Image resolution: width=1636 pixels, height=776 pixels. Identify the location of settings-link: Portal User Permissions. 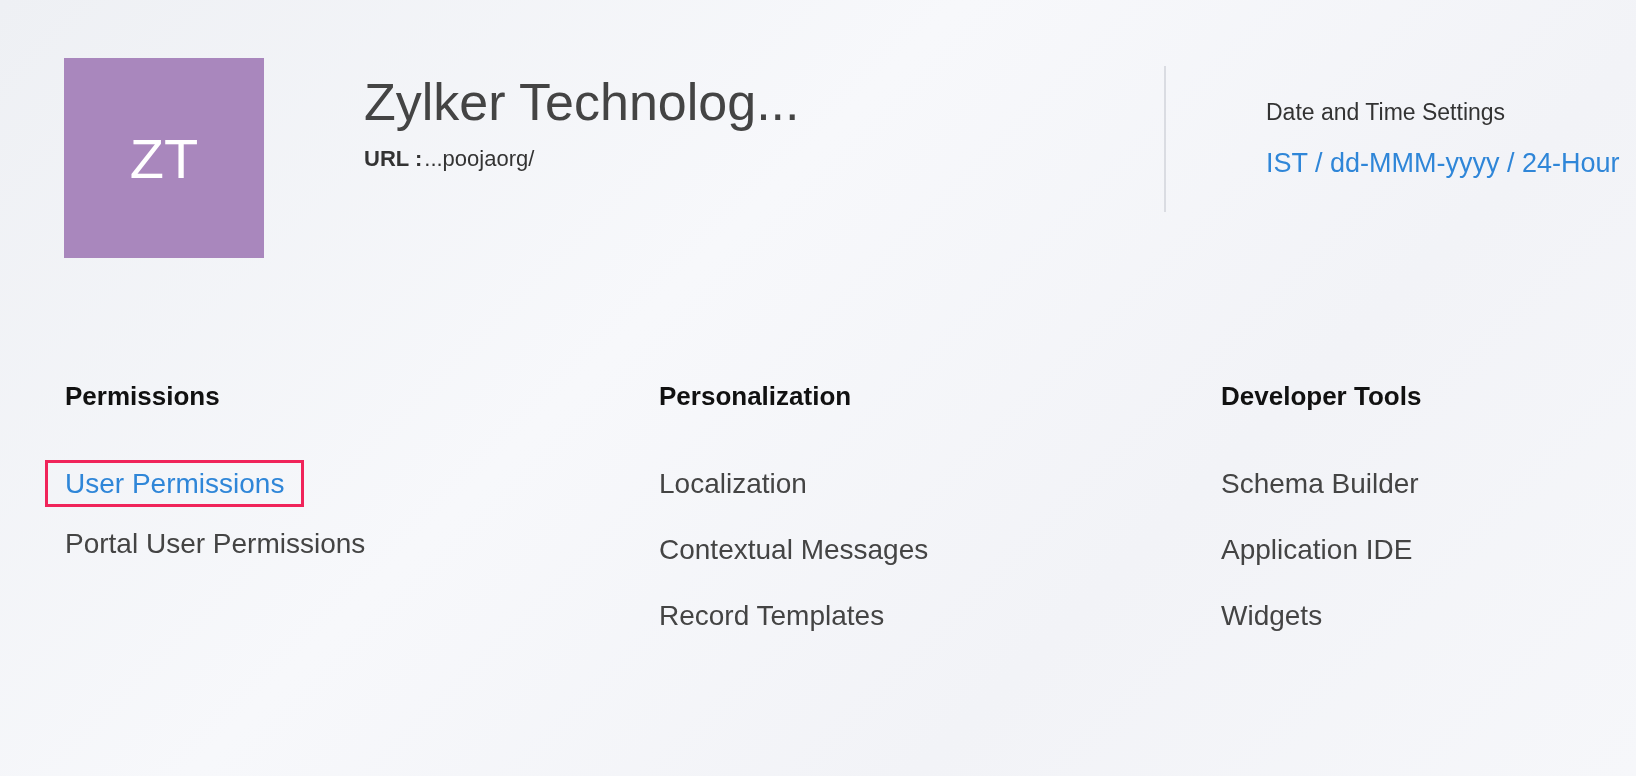
(215, 543).